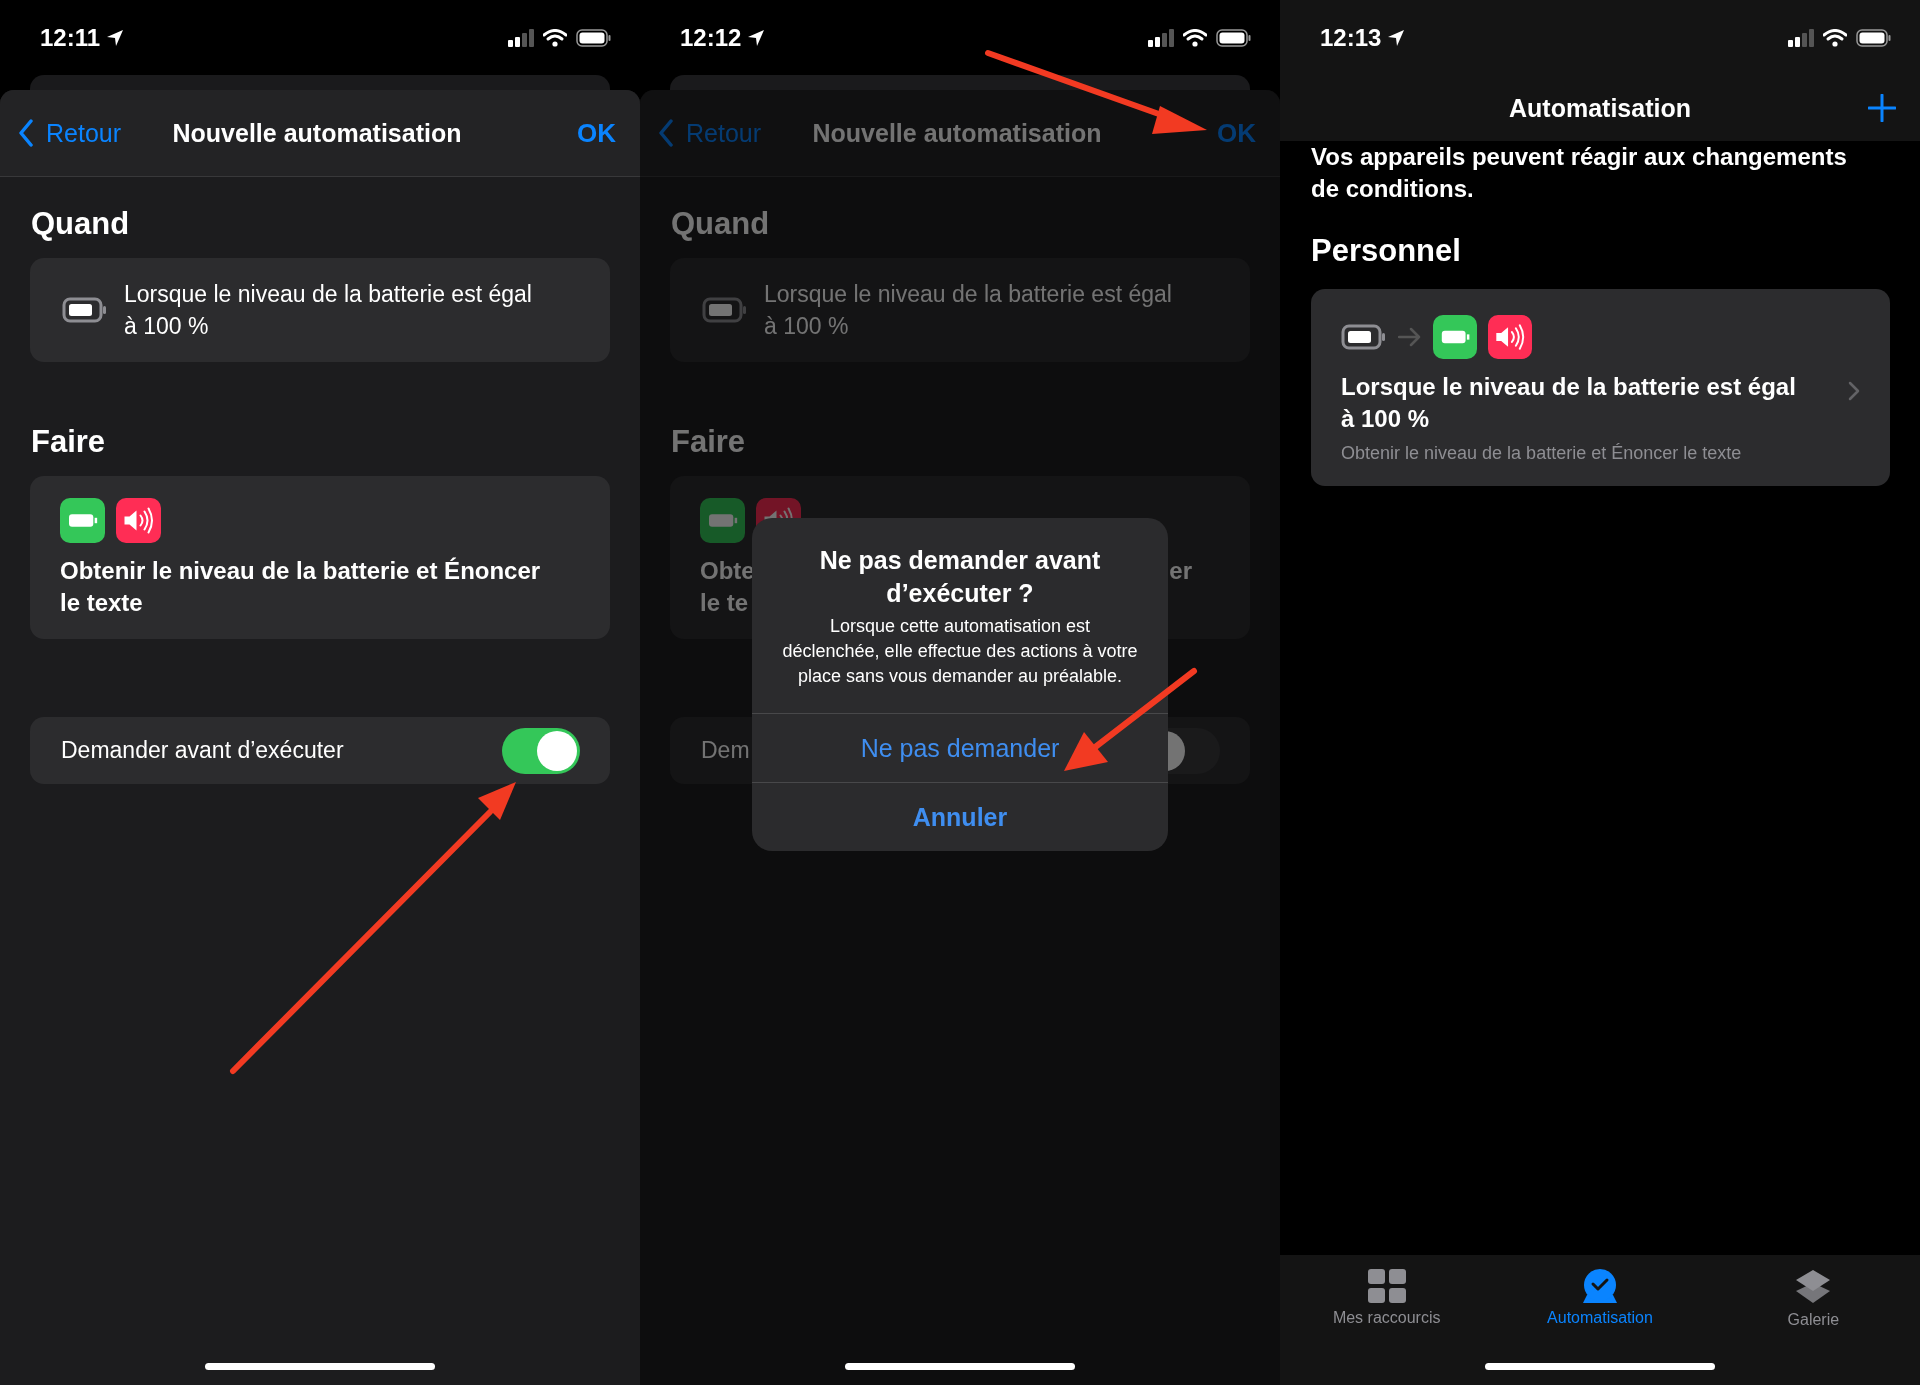 The height and width of the screenshot is (1385, 1920). I want to click on section-heading: Personnel, so click(1386, 251).